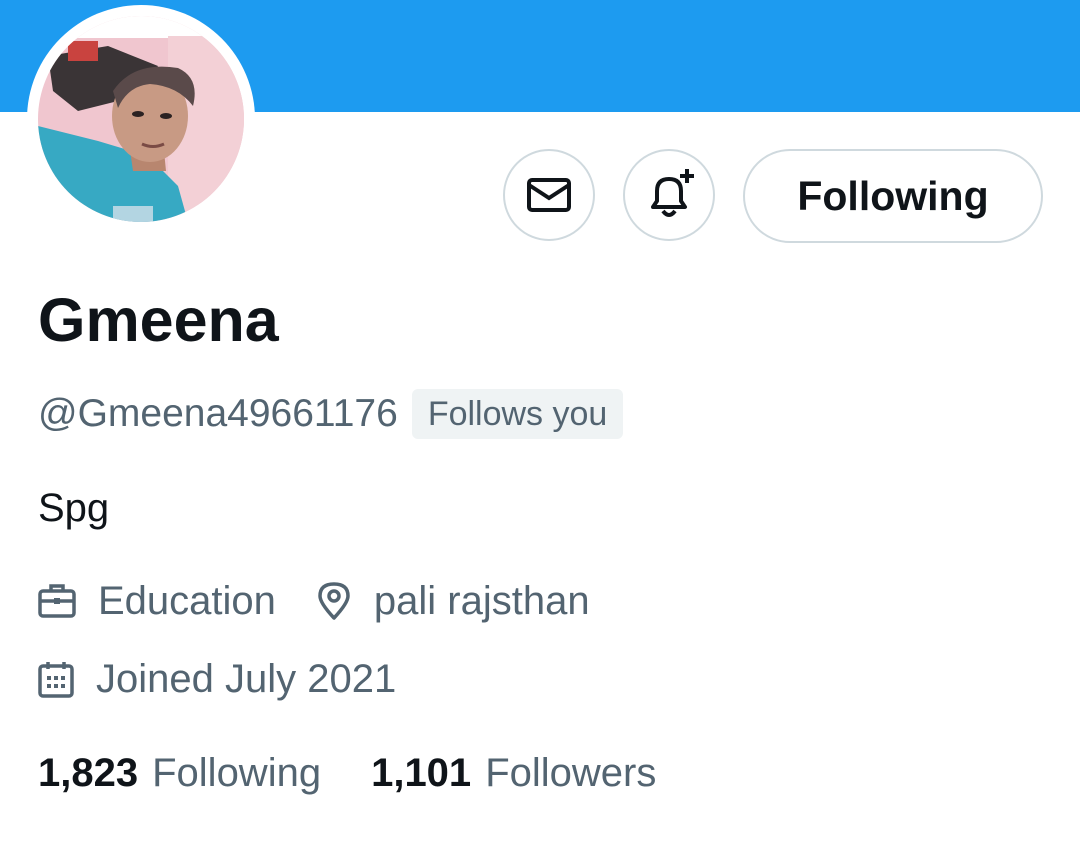  I want to click on avatar-photo, so click(141, 119).